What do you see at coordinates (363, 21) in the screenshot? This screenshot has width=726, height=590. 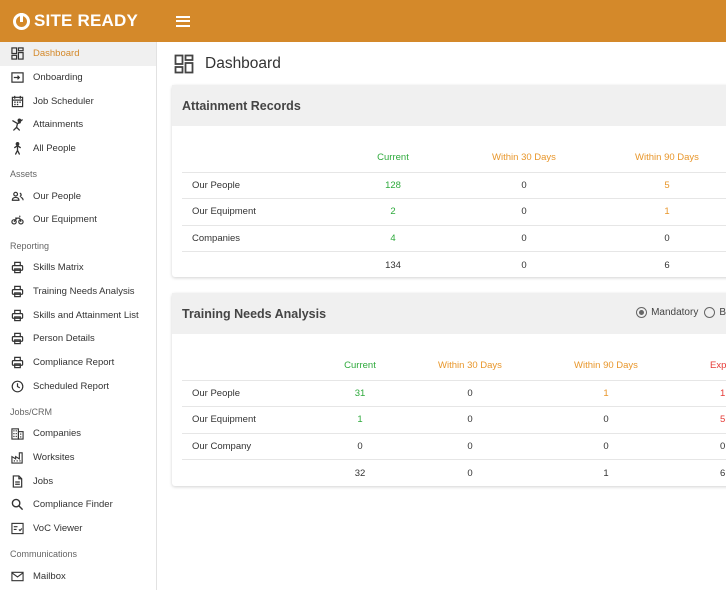 I see `top-app-bar: SITE READY` at bounding box center [363, 21].